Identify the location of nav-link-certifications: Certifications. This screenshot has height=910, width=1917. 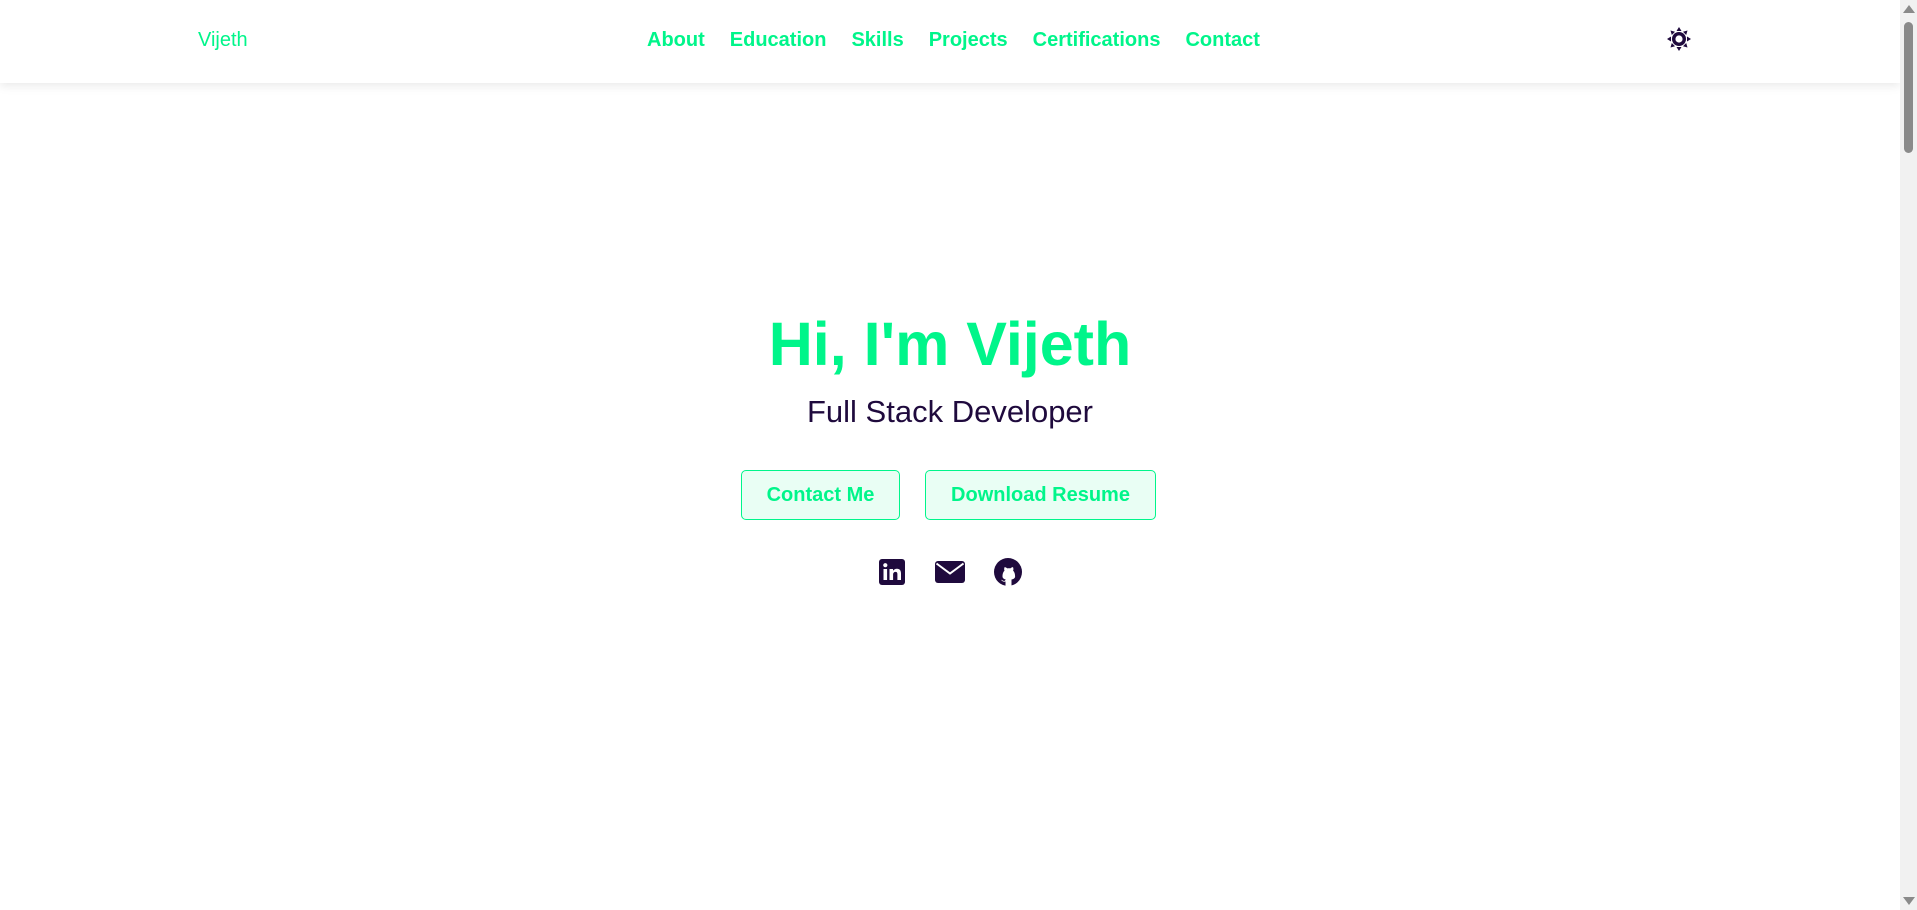
(1097, 40).